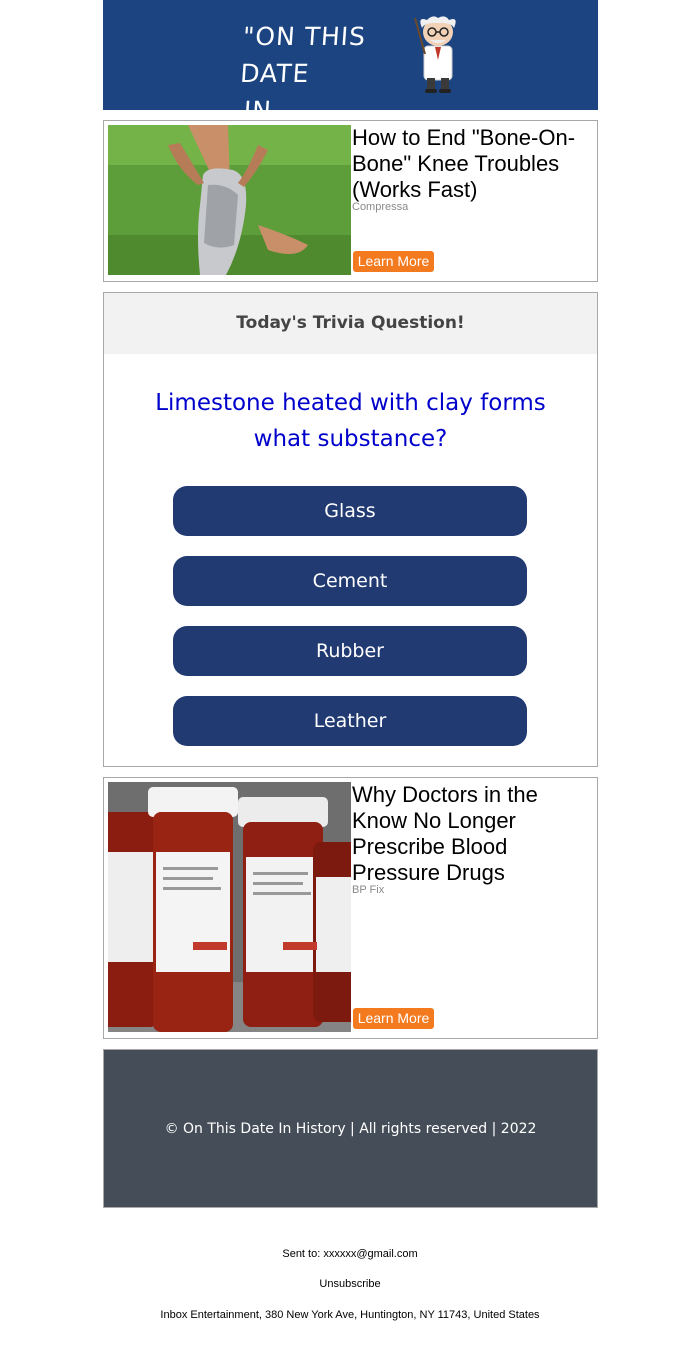  I want to click on answer-button-cement: Cement, so click(350, 581).